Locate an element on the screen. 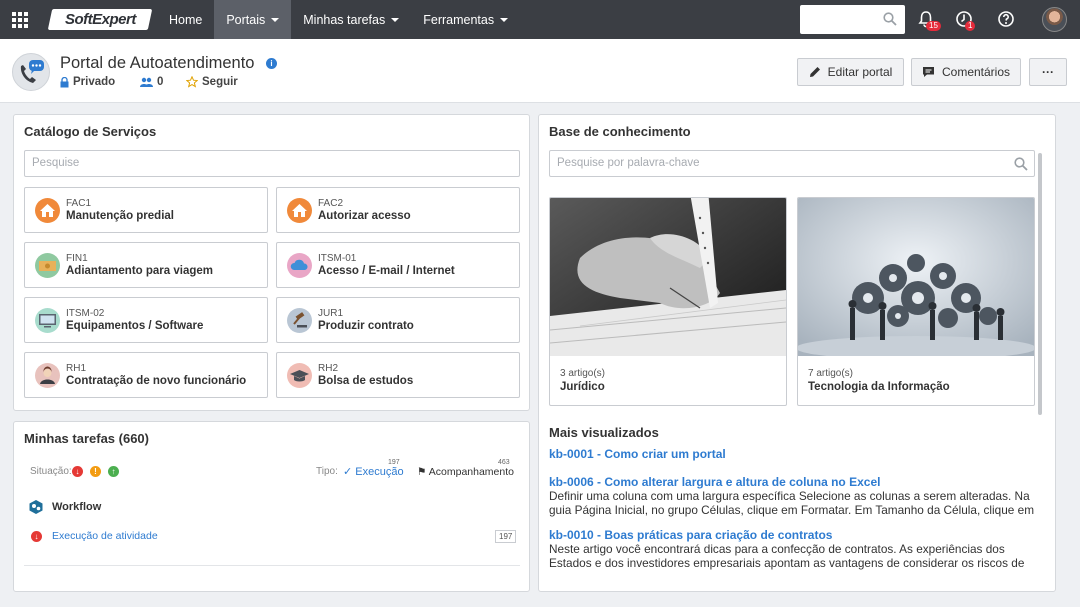 This screenshot has width=1080, height=607. apps-grid-icon is located at coordinates (20, 19).